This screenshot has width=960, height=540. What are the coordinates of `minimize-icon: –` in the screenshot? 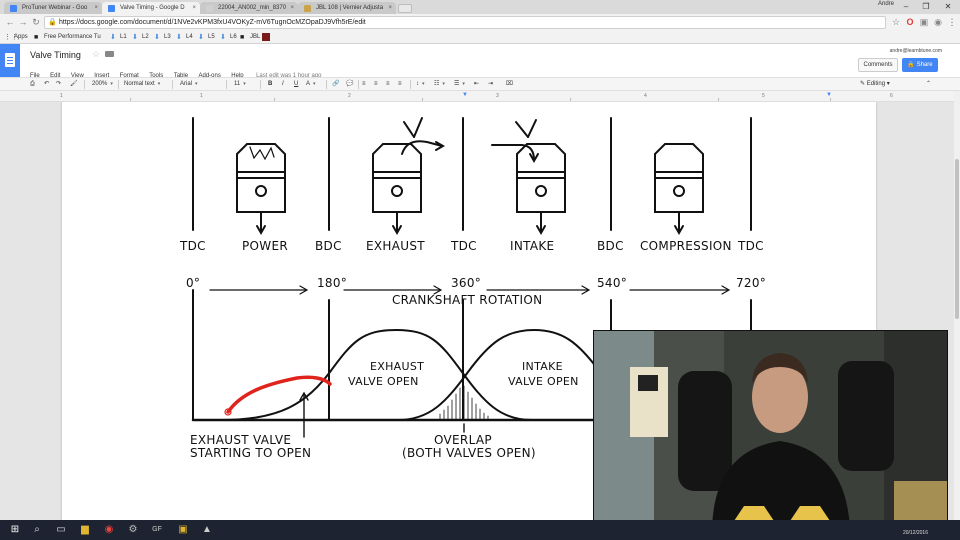 It's located at (906, 7).